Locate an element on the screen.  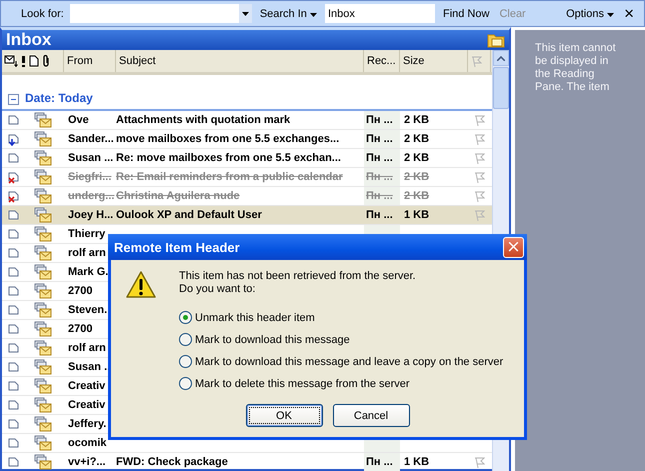
sender-cell-text: Jeffery. is located at coordinates (87, 424).